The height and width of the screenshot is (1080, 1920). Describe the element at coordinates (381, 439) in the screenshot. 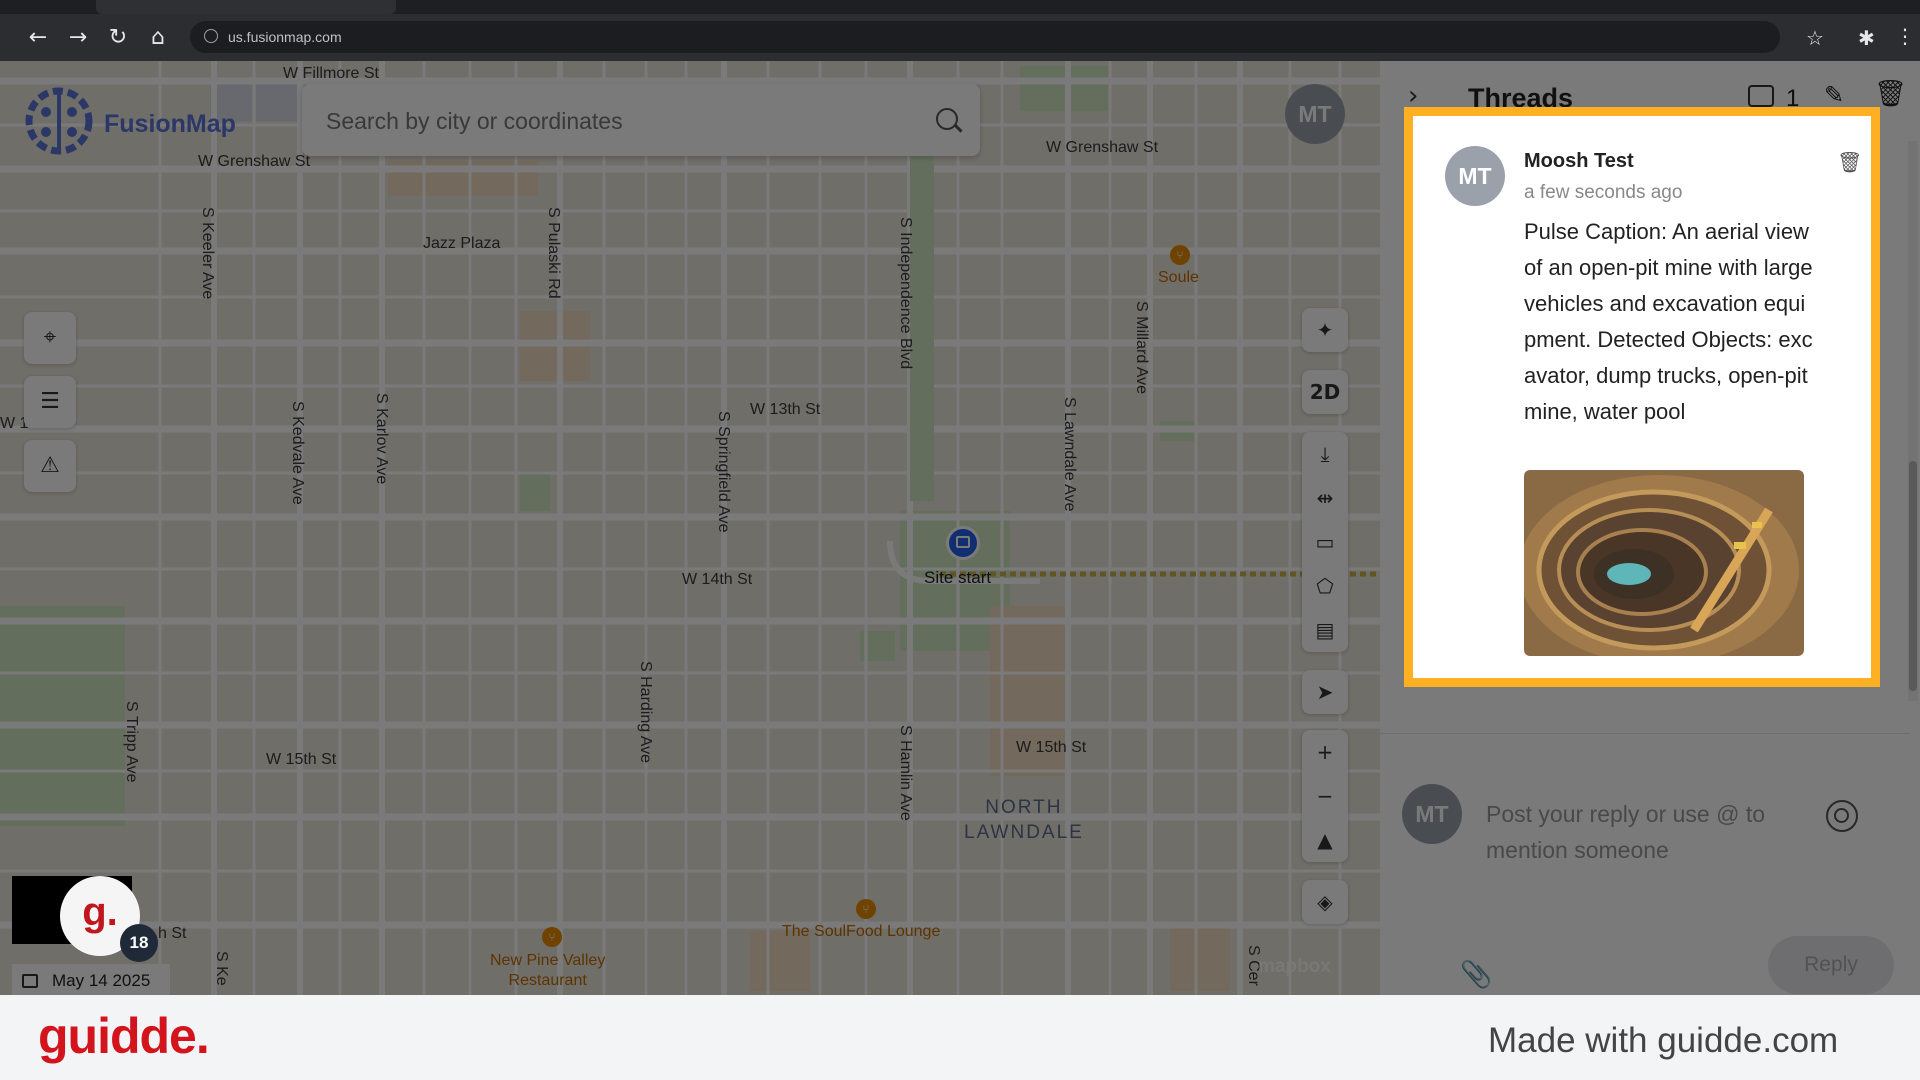

I see `street-label: S Karlov Ave` at that location.